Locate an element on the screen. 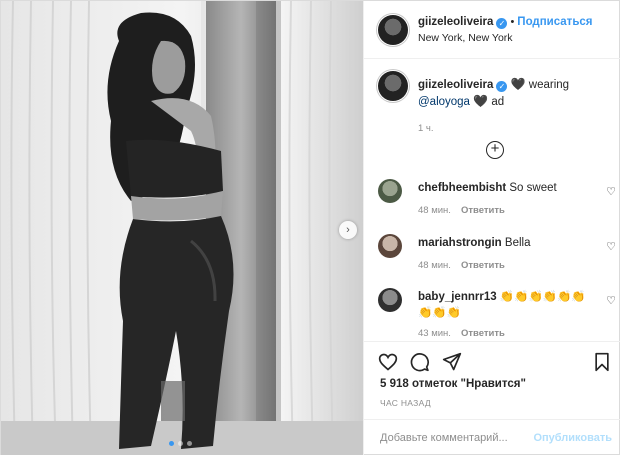 The height and width of the screenshot is (455, 620). post-actions-bar is located at coordinates (492, 361).